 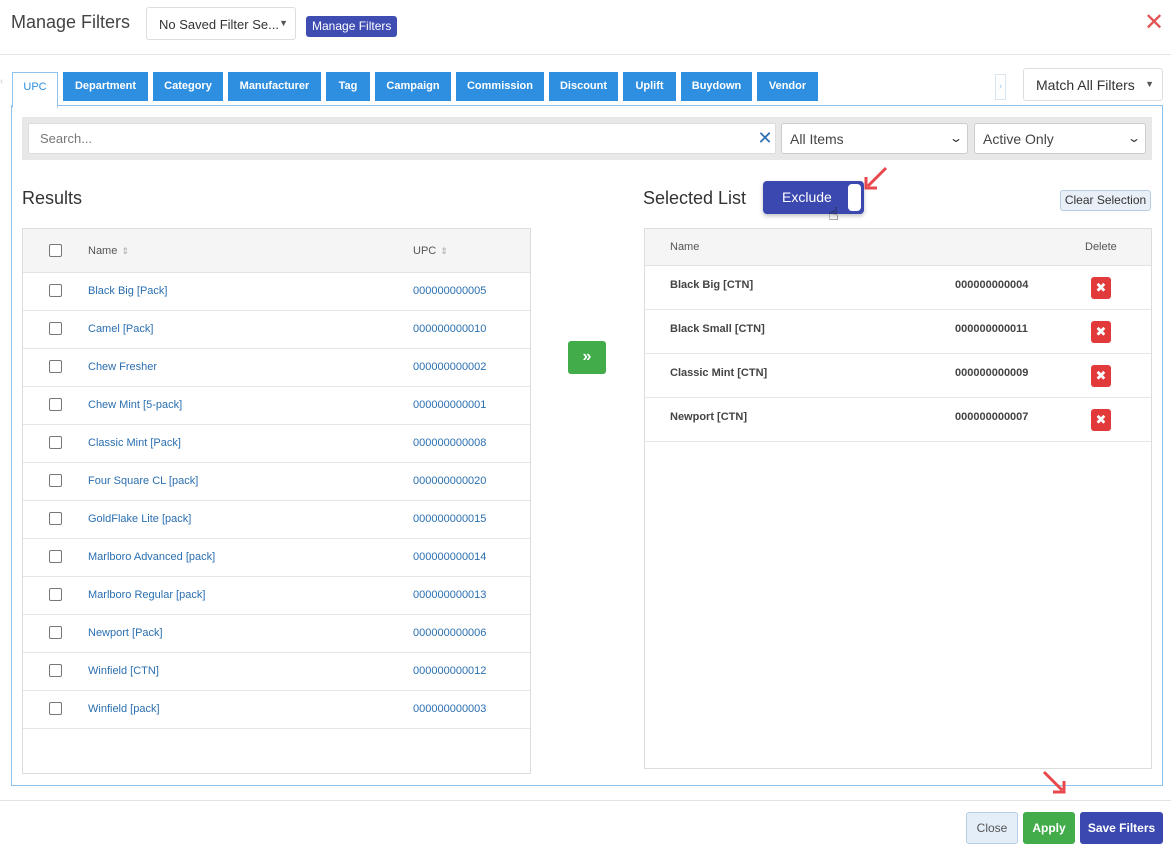 What do you see at coordinates (276, 634) in the screenshot?
I see `table-row: Newport [Pack] 000000000006` at bounding box center [276, 634].